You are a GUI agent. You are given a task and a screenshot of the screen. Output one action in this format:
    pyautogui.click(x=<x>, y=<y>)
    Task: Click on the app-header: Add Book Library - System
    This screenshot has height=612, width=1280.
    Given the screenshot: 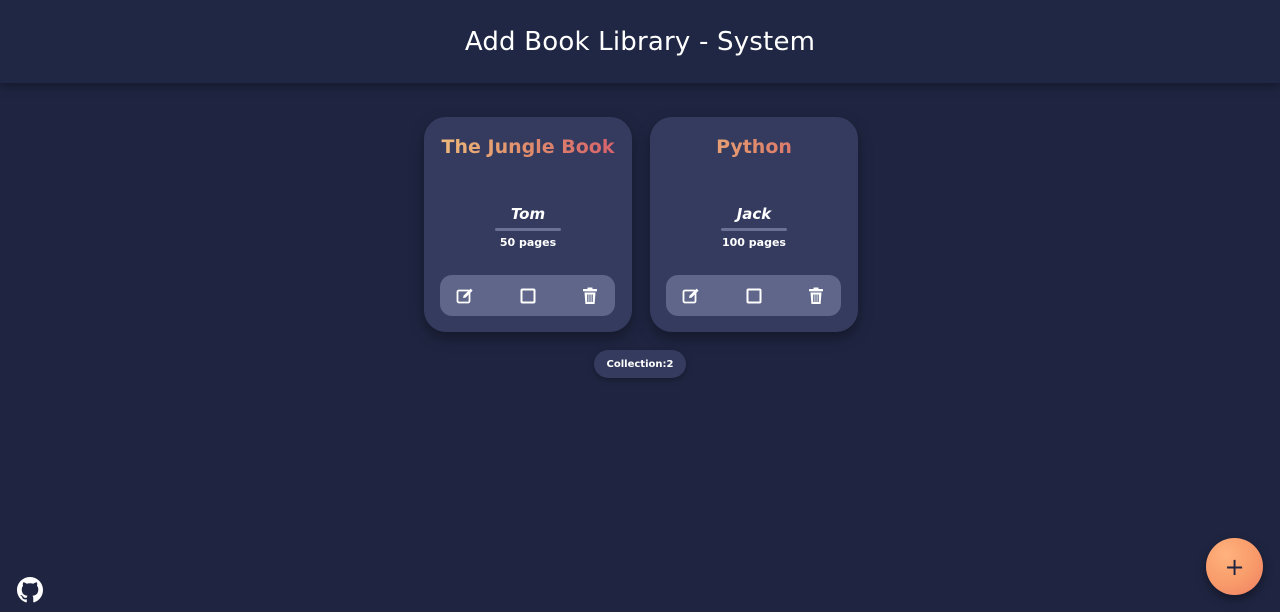 What is the action you would take?
    pyautogui.click(x=640, y=41)
    